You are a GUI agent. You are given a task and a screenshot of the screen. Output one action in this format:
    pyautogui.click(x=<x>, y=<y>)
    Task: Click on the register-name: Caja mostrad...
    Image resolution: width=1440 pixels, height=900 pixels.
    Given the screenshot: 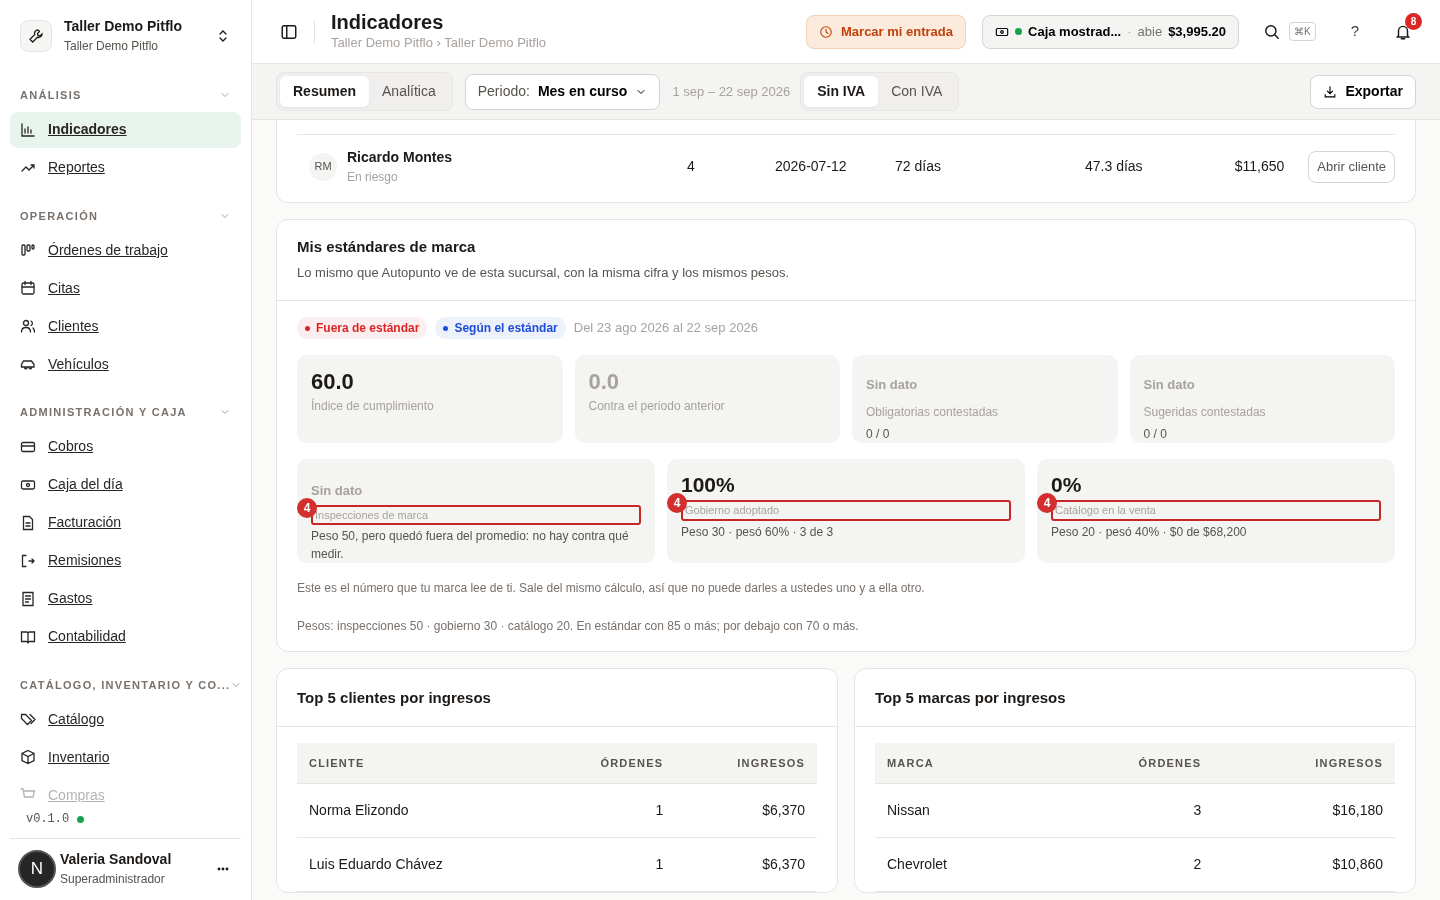 What is the action you would take?
    pyautogui.click(x=1075, y=31)
    